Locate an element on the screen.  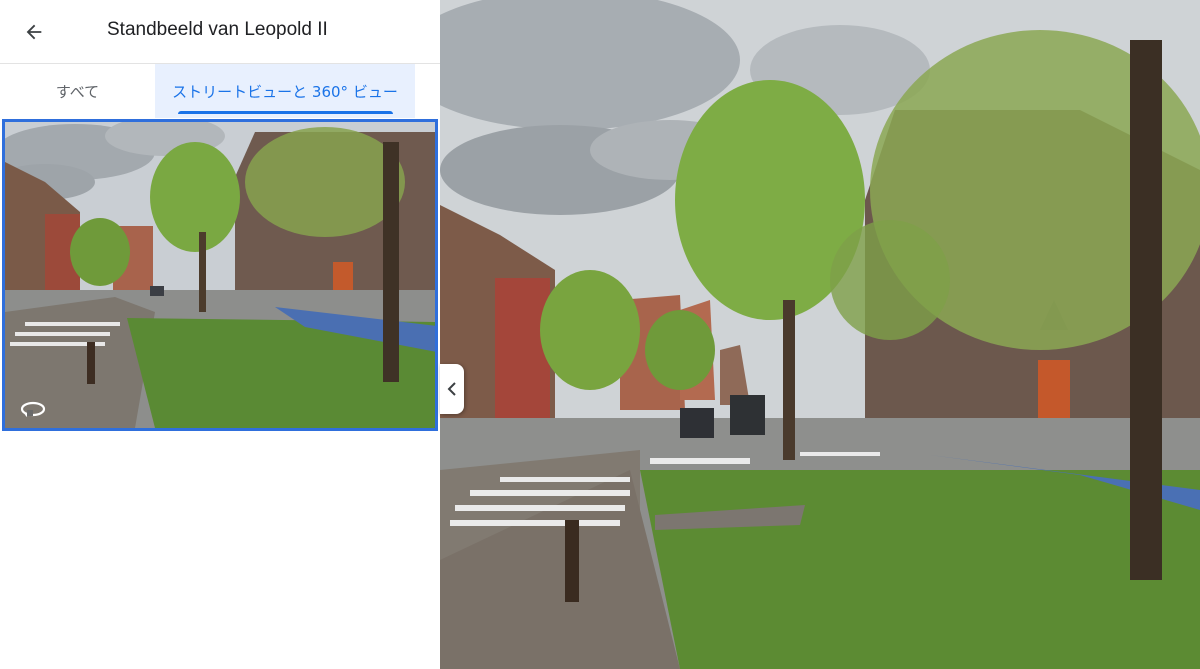
thumbnail-360-badge is located at coordinates (33, 409).